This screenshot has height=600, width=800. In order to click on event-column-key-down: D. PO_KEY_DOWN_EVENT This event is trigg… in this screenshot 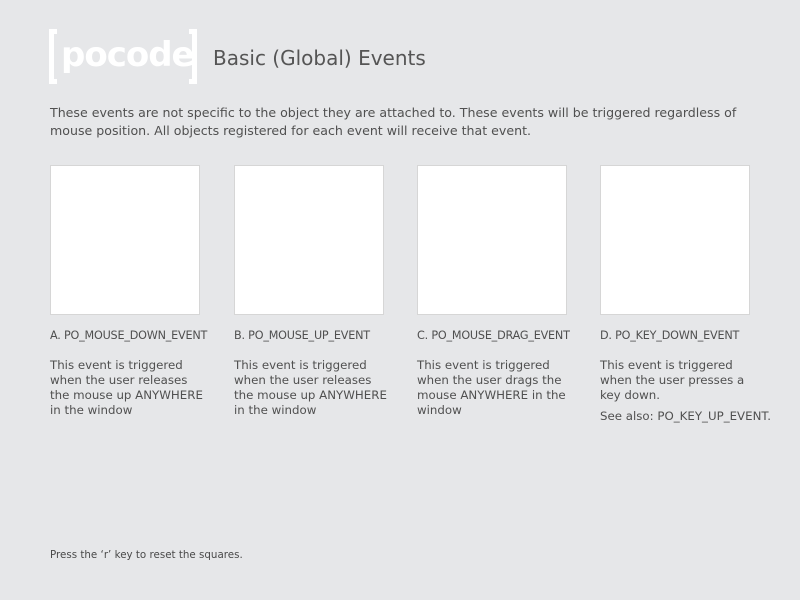, I will do `click(685, 294)`.